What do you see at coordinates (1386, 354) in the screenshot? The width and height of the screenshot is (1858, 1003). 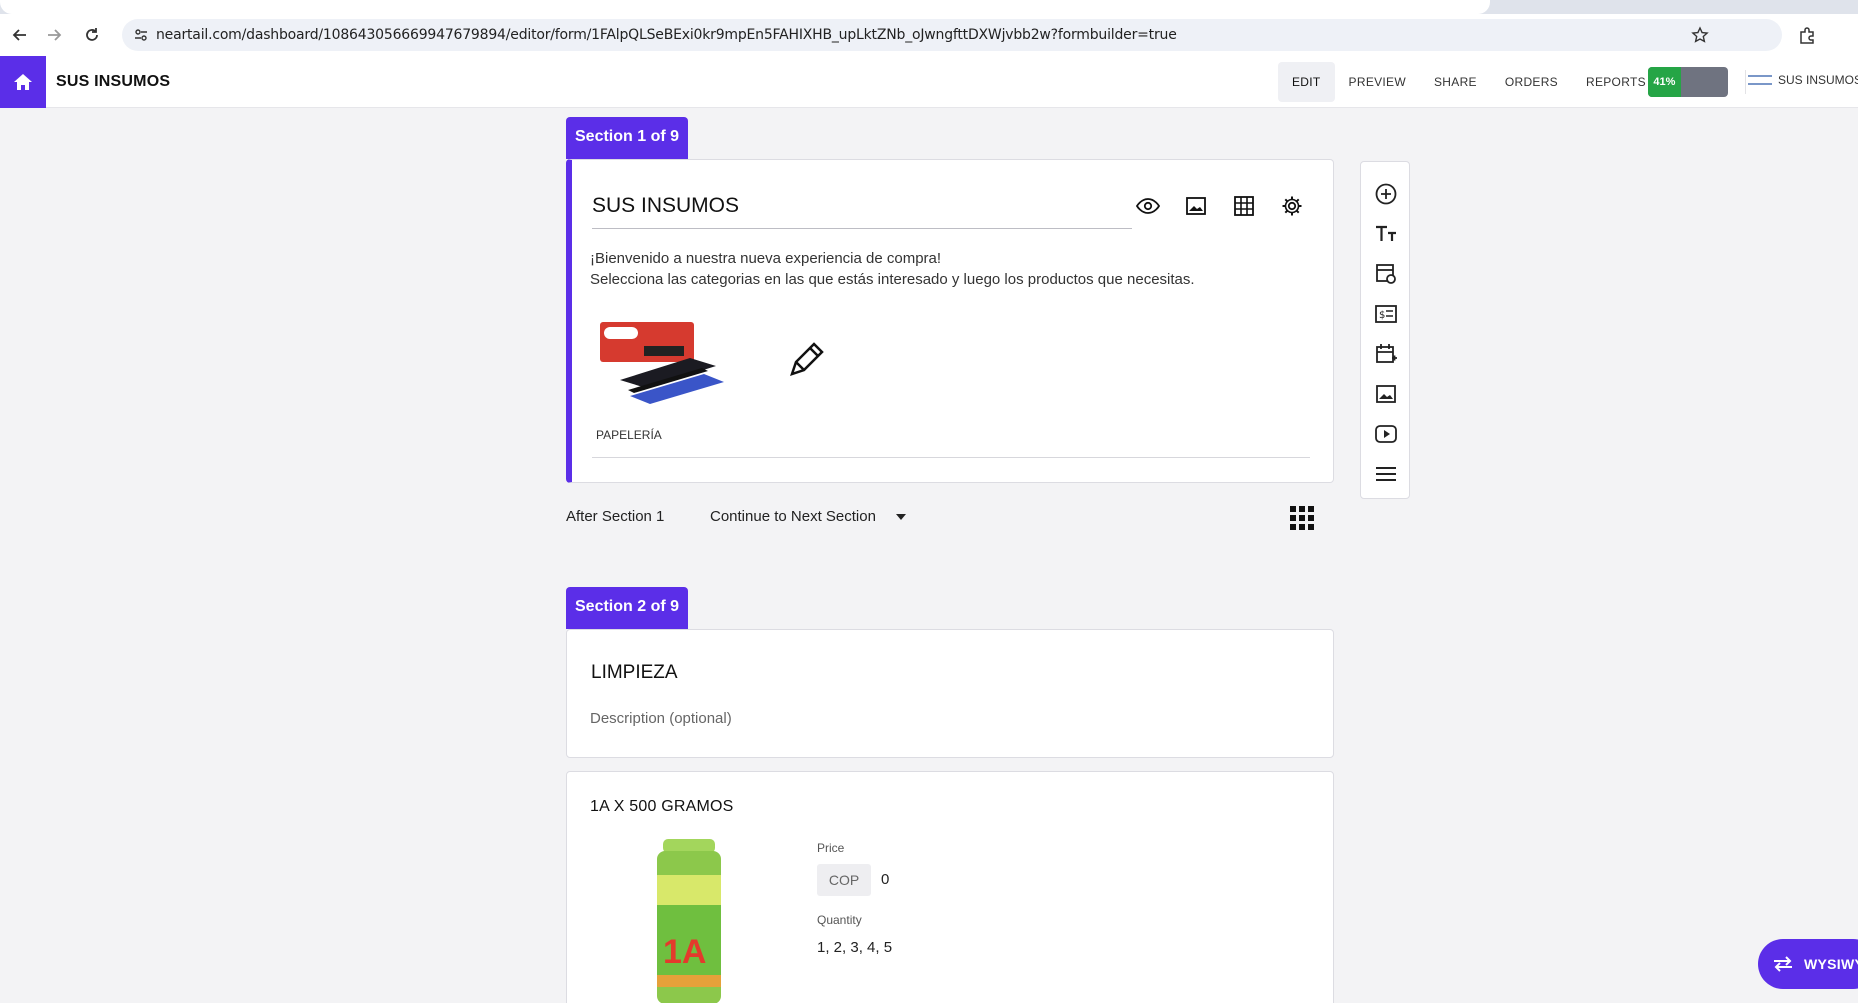 I see `add-date-icon` at bounding box center [1386, 354].